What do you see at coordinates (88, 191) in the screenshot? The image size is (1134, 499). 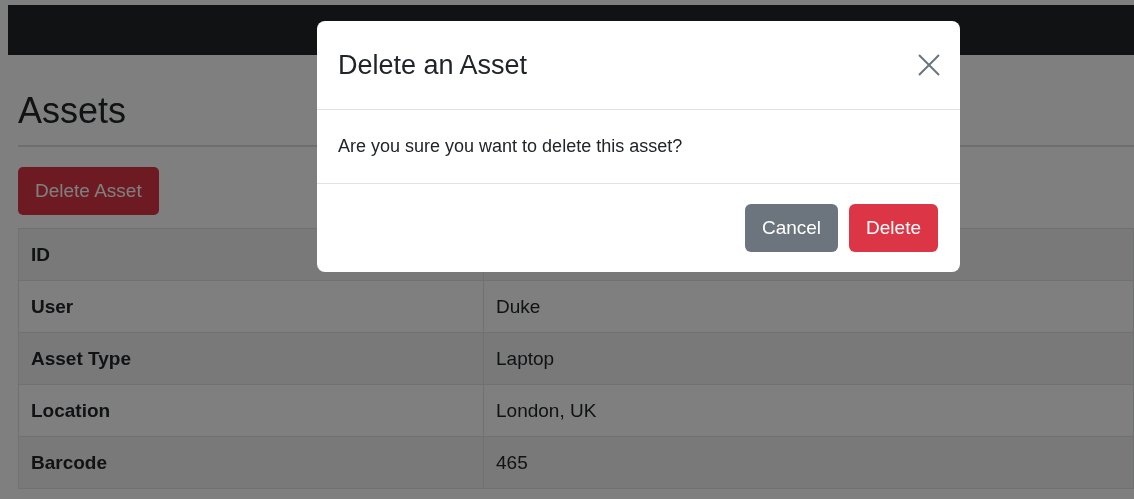 I see `delete-asset-button: Delete Asset` at bounding box center [88, 191].